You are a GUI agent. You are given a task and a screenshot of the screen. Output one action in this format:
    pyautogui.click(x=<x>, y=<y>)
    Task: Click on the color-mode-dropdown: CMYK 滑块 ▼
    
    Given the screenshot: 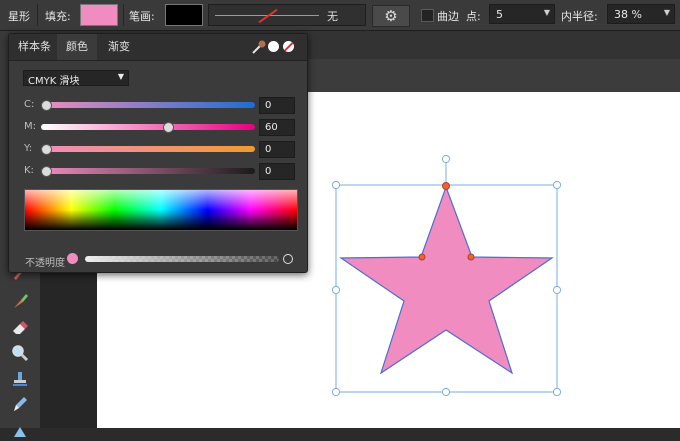 What is the action you would take?
    pyautogui.click(x=76, y=78)
    